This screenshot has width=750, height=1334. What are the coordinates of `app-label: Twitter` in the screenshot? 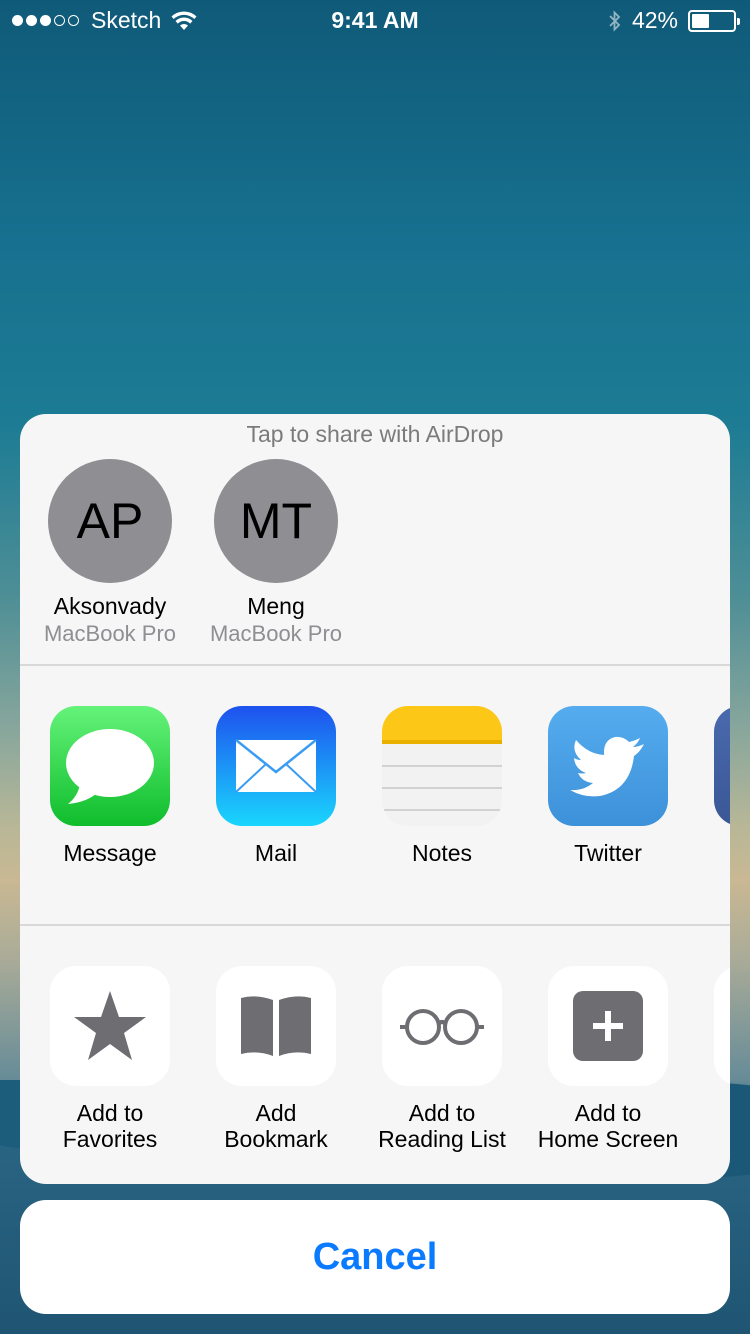 It's located at (608, 853).